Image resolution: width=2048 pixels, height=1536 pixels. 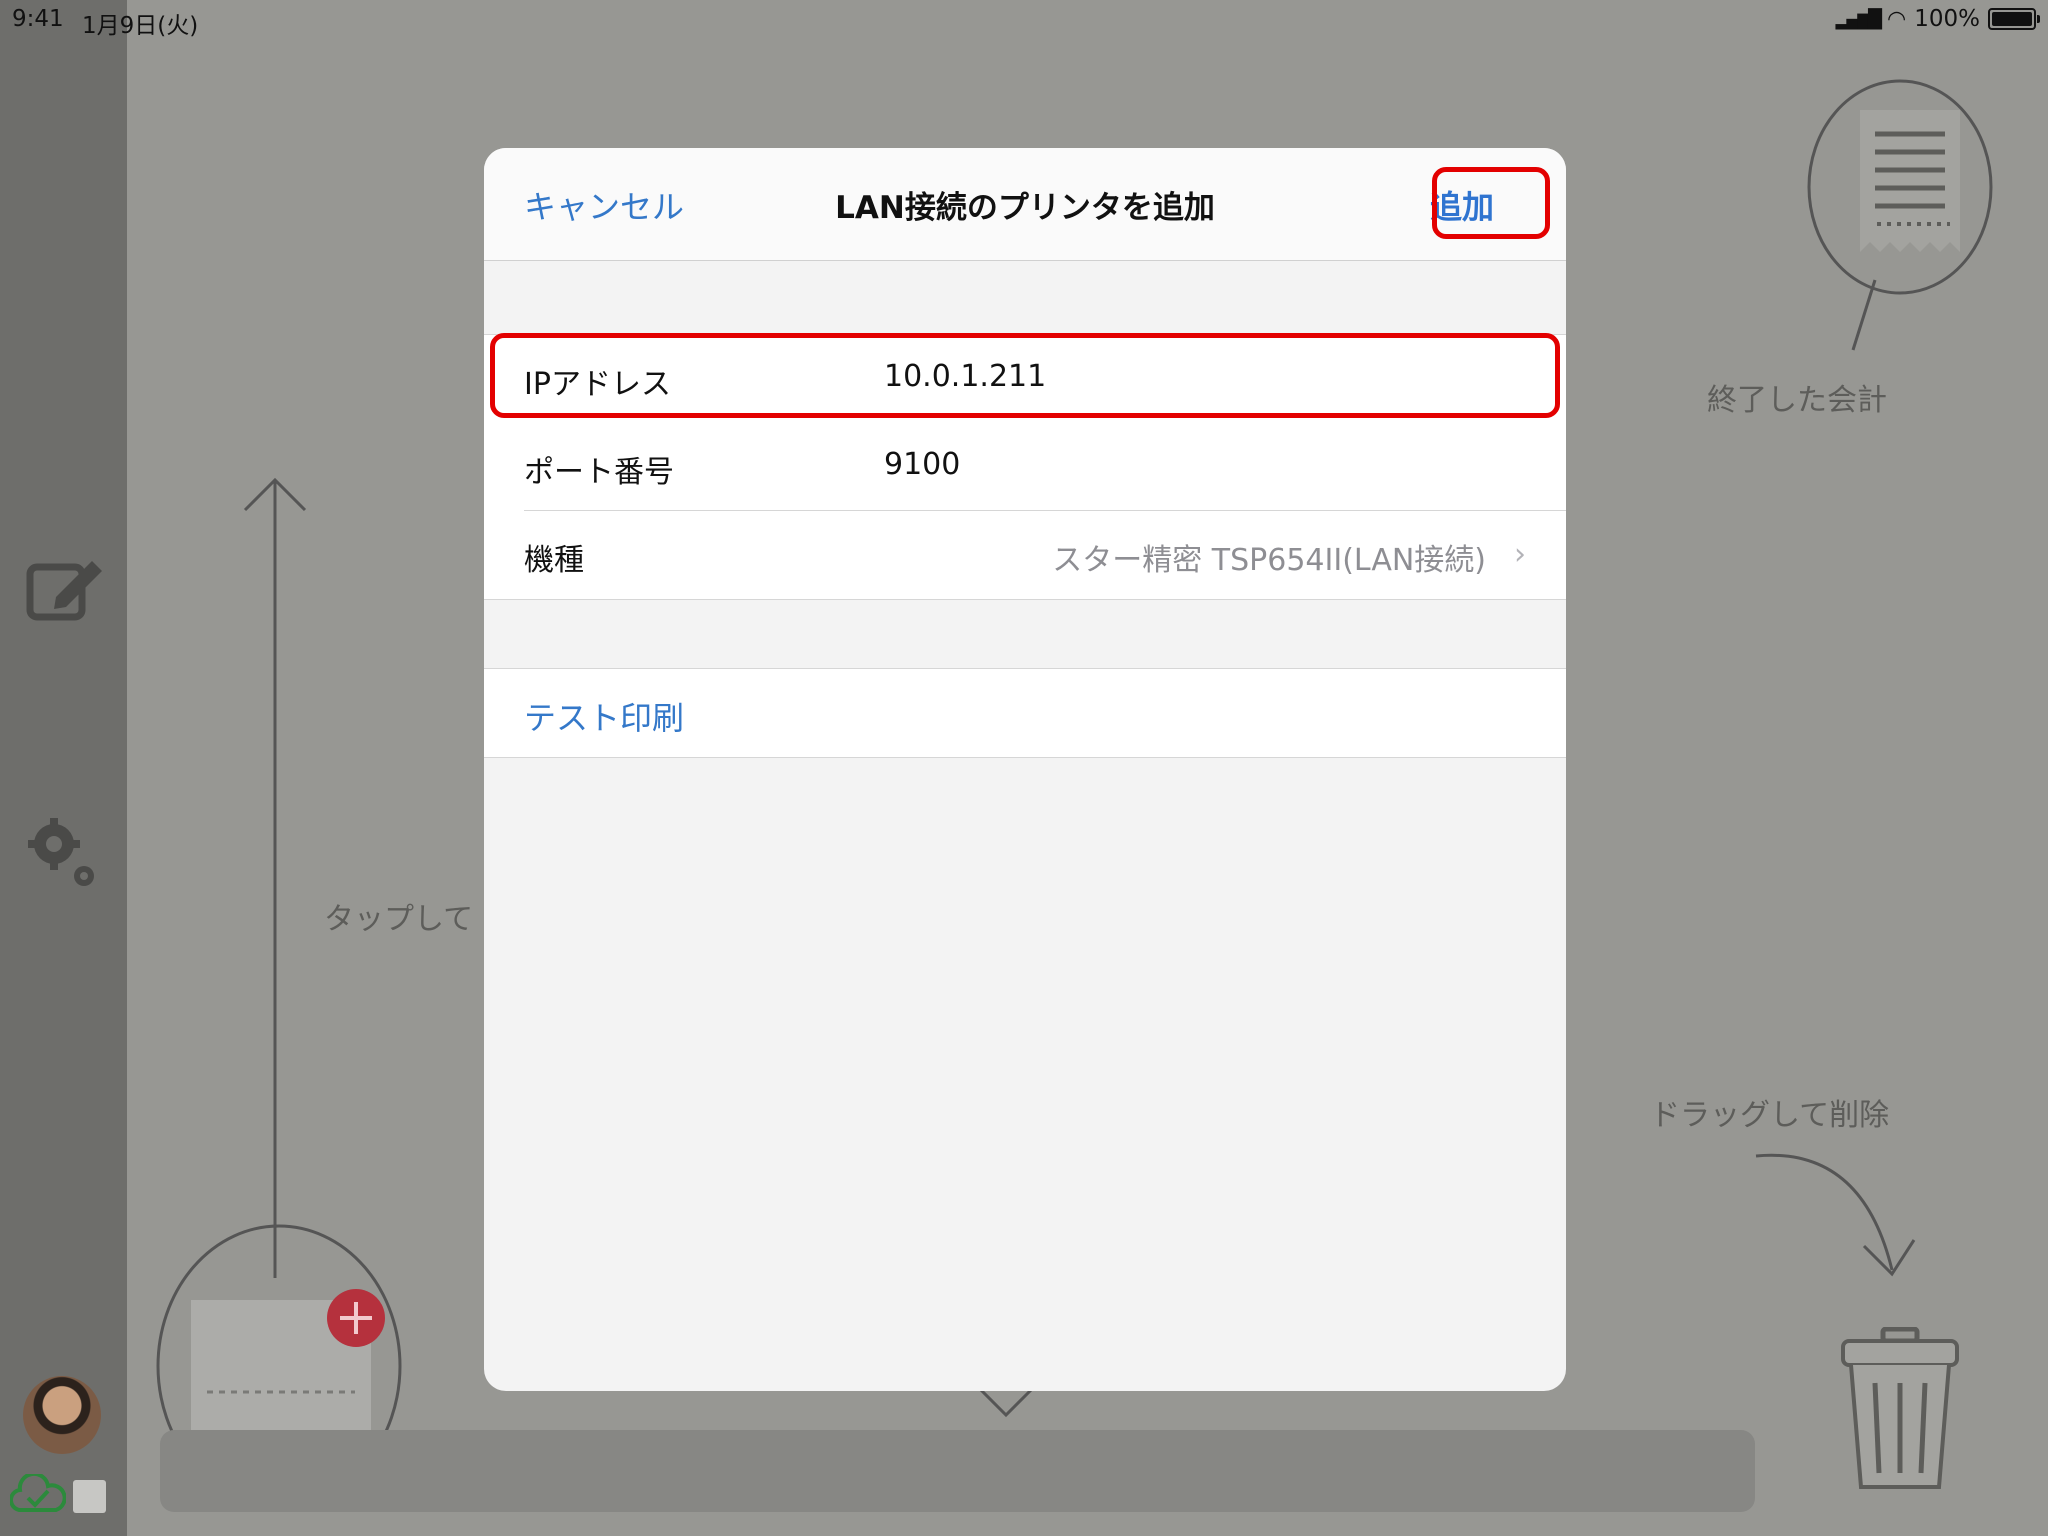 What do you see at coordinates (957, 1471) in the screenshot?
I see `bottom-tray` at bounding box center [957, 1471].